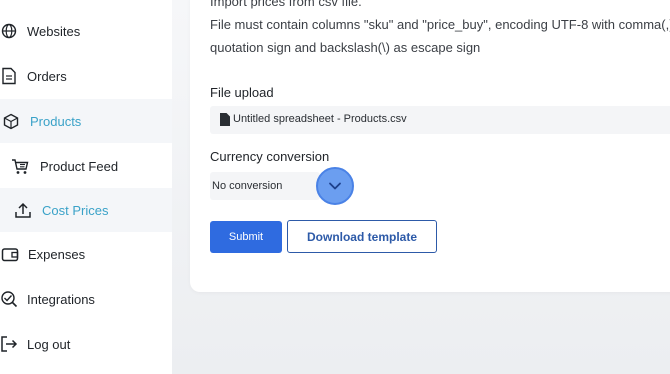 The image size is (670, 374). I want to click on currency-selected-value: No conversion, so click(247, 186).